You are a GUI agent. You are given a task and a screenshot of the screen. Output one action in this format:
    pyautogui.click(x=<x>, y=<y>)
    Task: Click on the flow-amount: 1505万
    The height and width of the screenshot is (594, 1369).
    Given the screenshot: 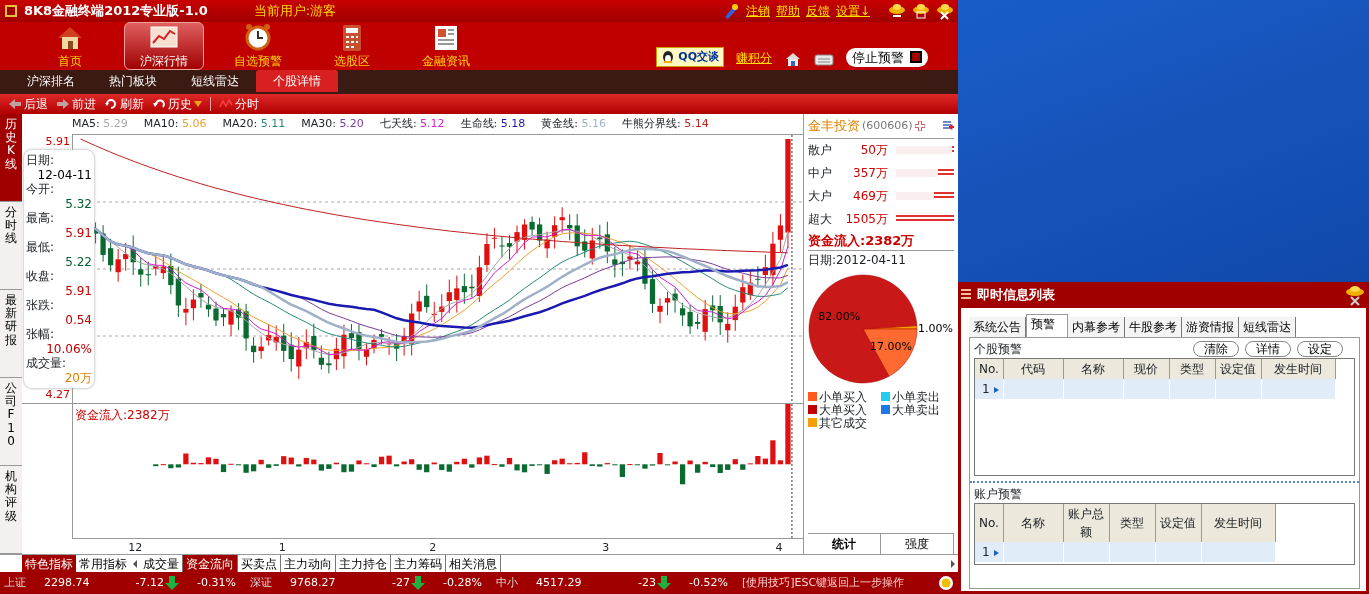 What is the action you would take?
    pyautogui.click(x=866, y=219)
    